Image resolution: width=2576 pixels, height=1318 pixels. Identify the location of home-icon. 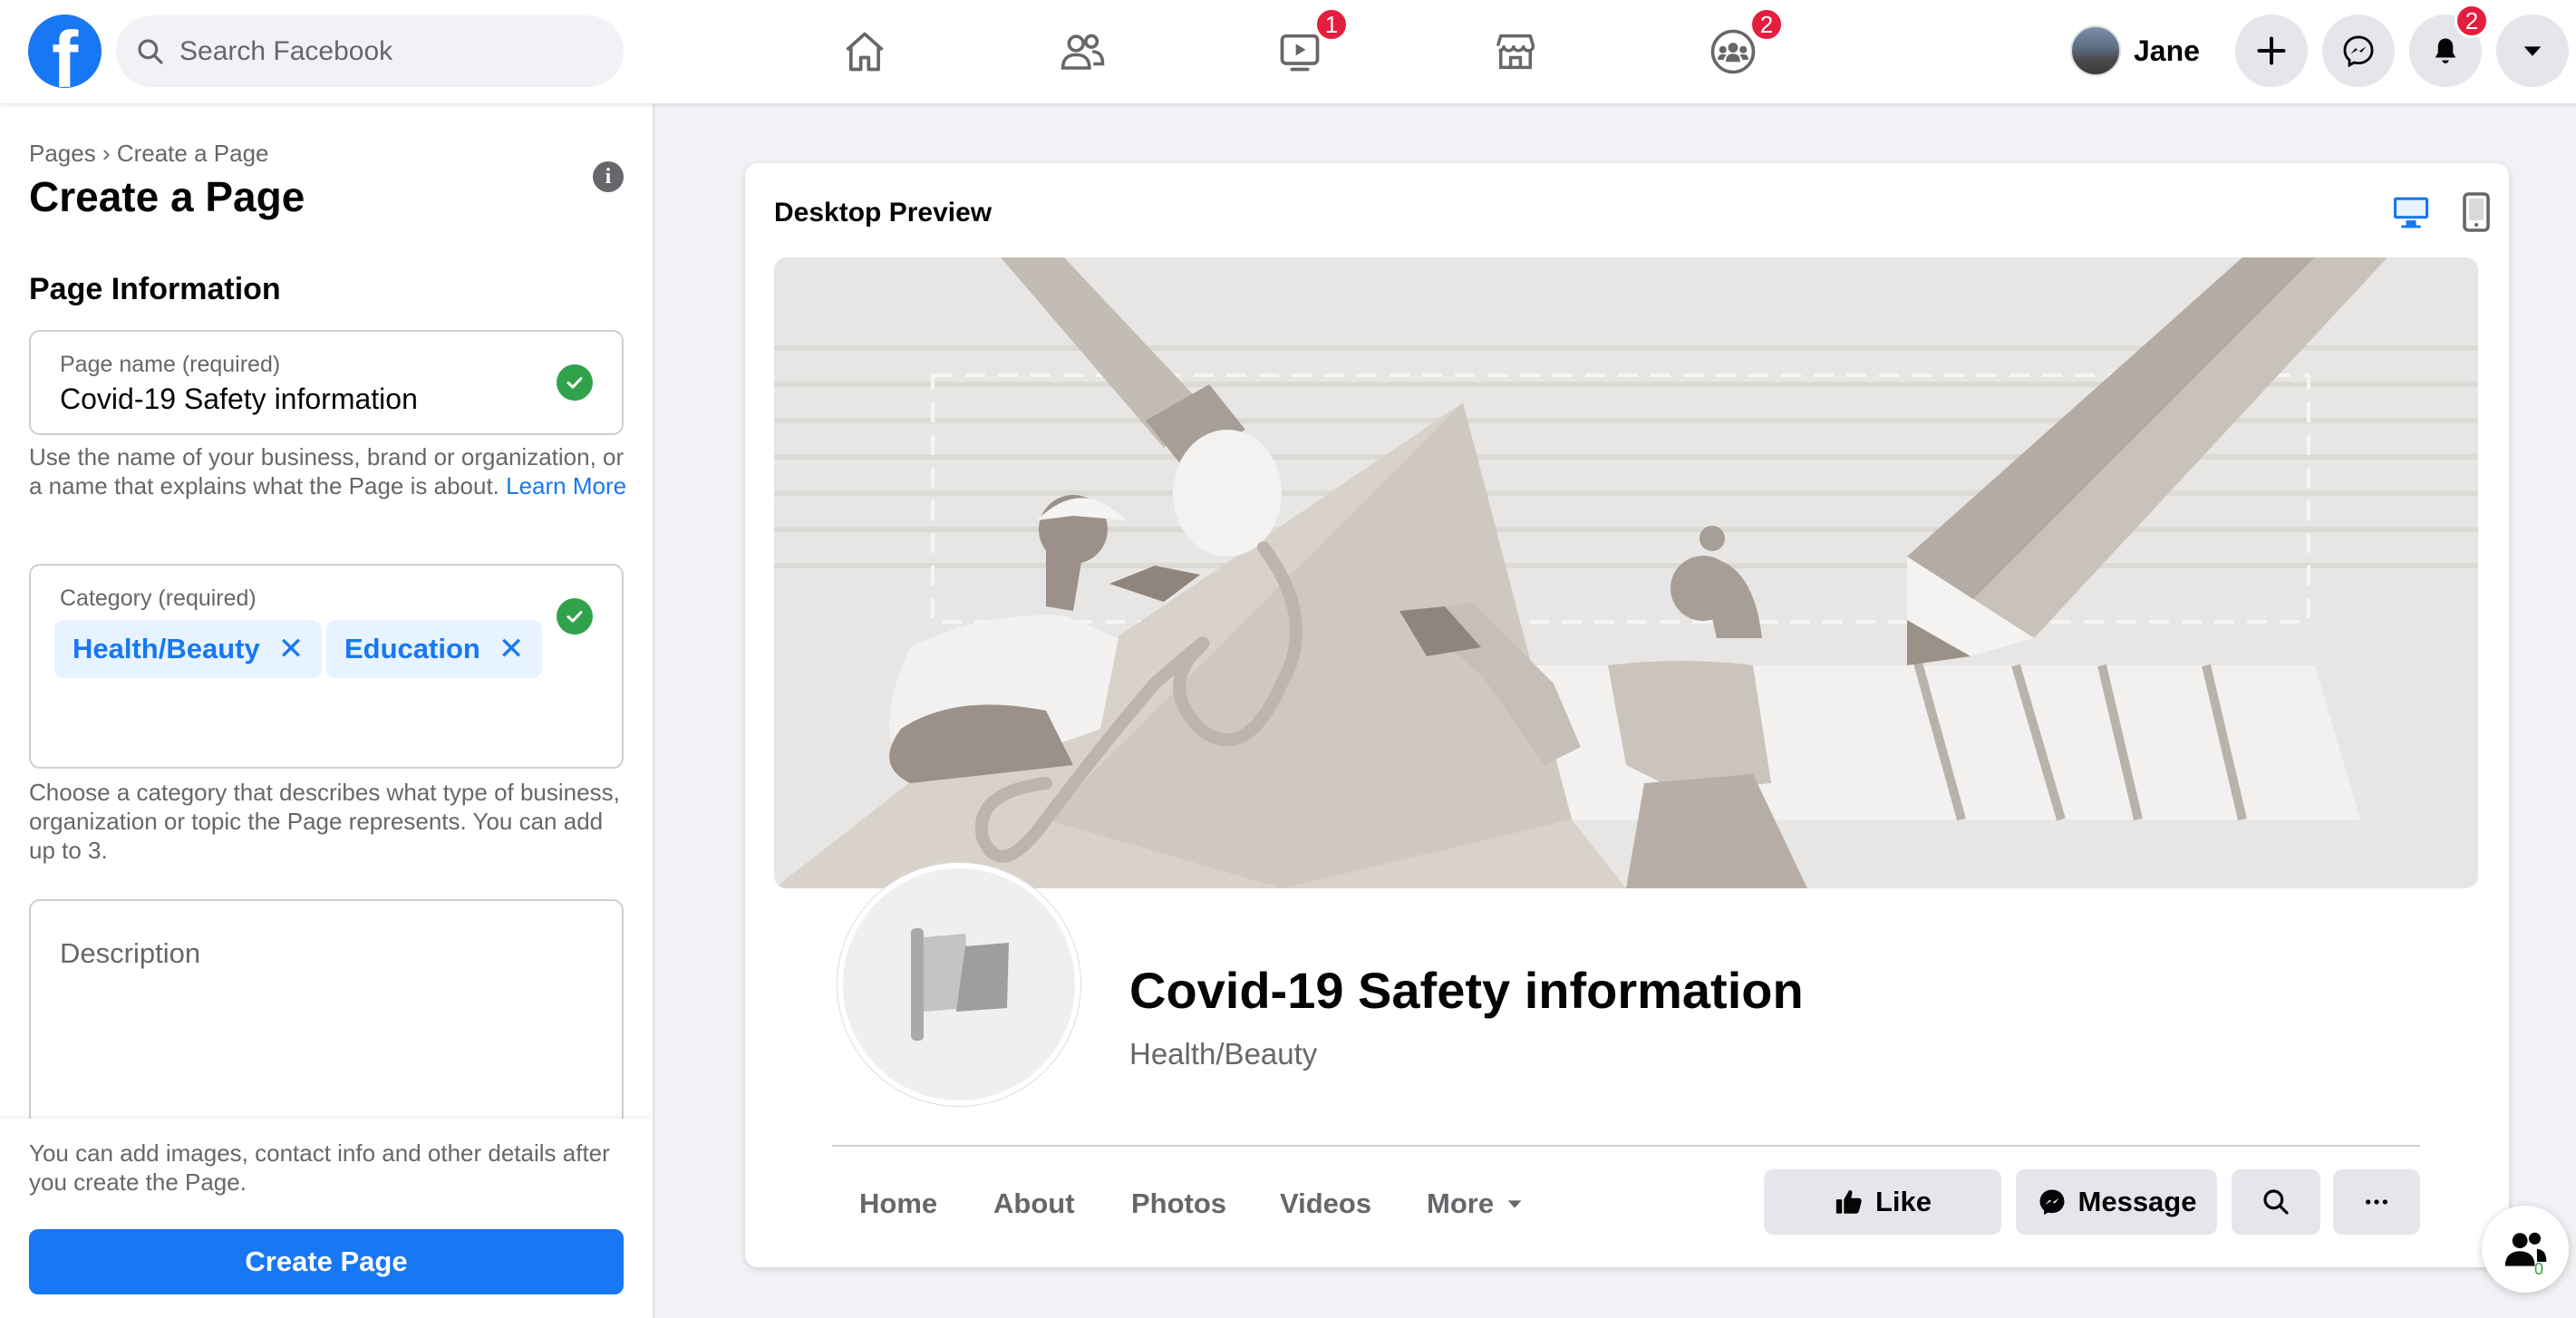
(865, 52).